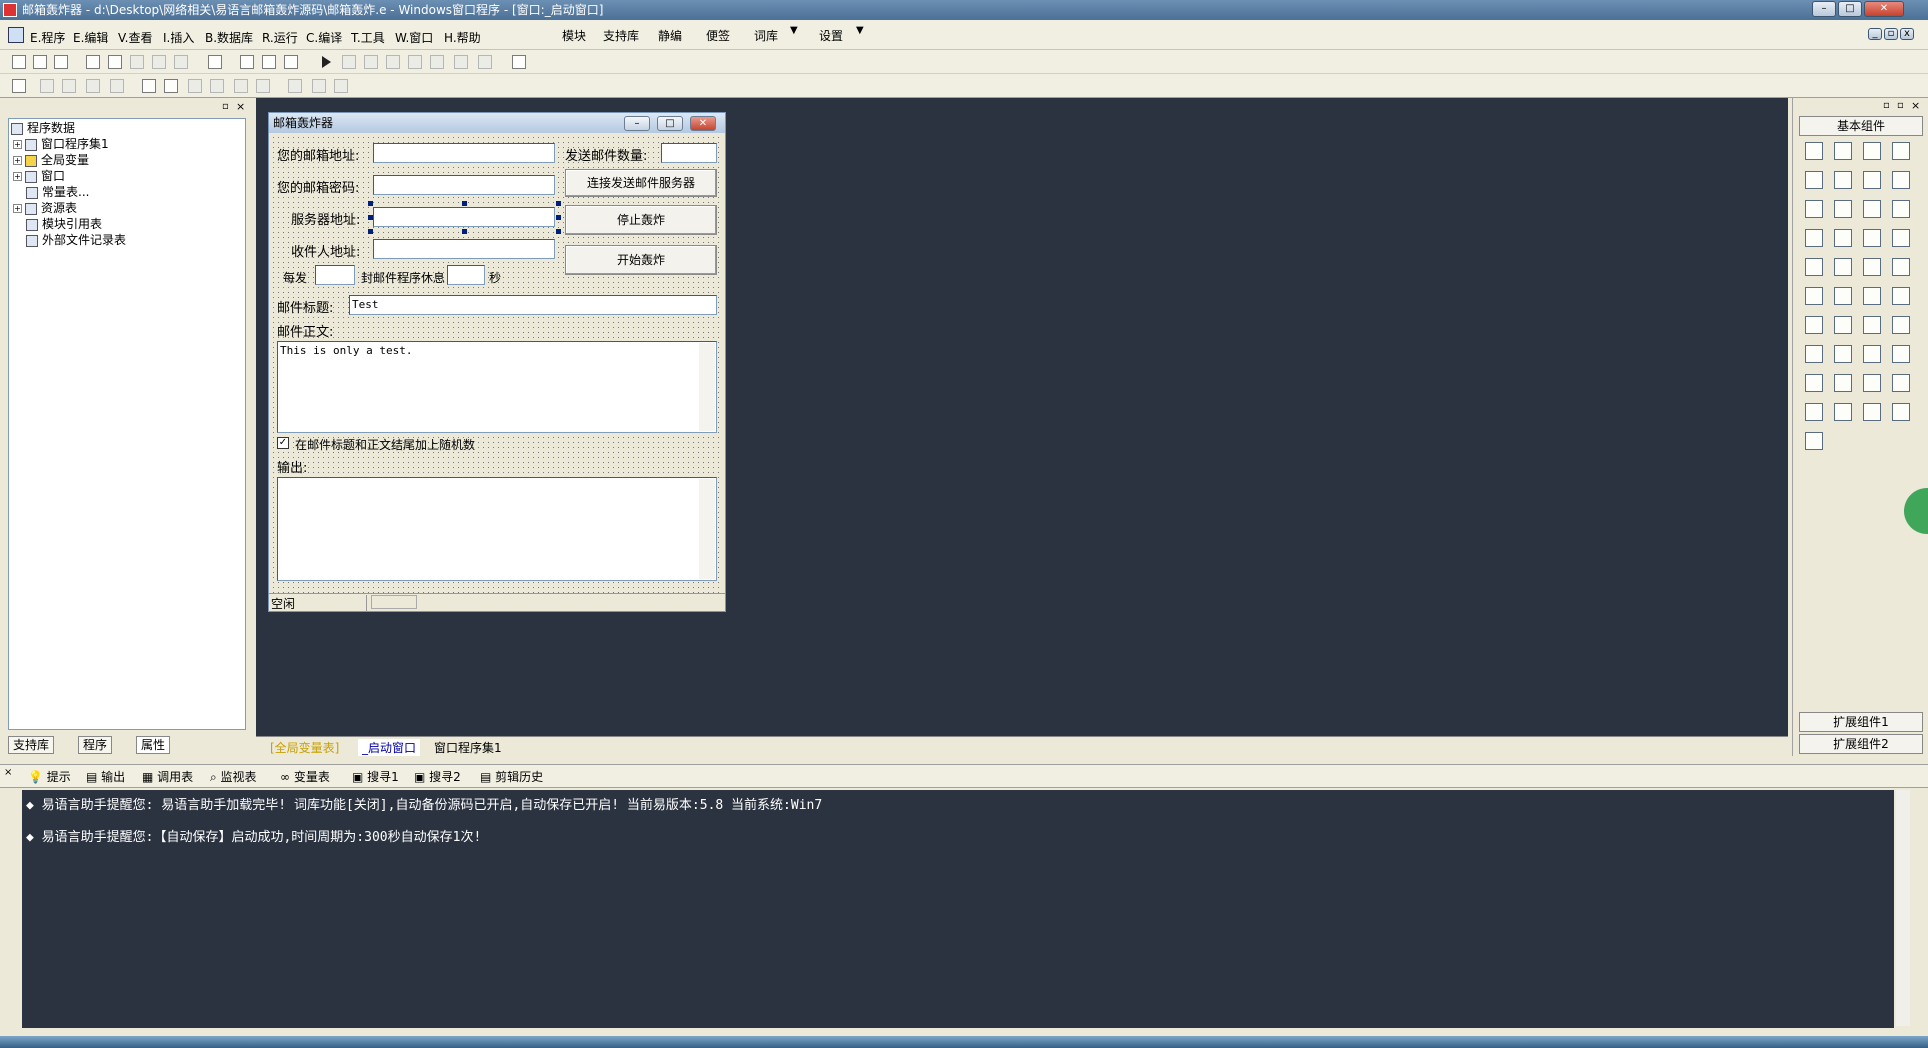 The width and height of the screenshot is (1928, 1048). Describe the element at coordinates (574, 35) in the screenshot. I see `menu-modules: 模块` at that location.